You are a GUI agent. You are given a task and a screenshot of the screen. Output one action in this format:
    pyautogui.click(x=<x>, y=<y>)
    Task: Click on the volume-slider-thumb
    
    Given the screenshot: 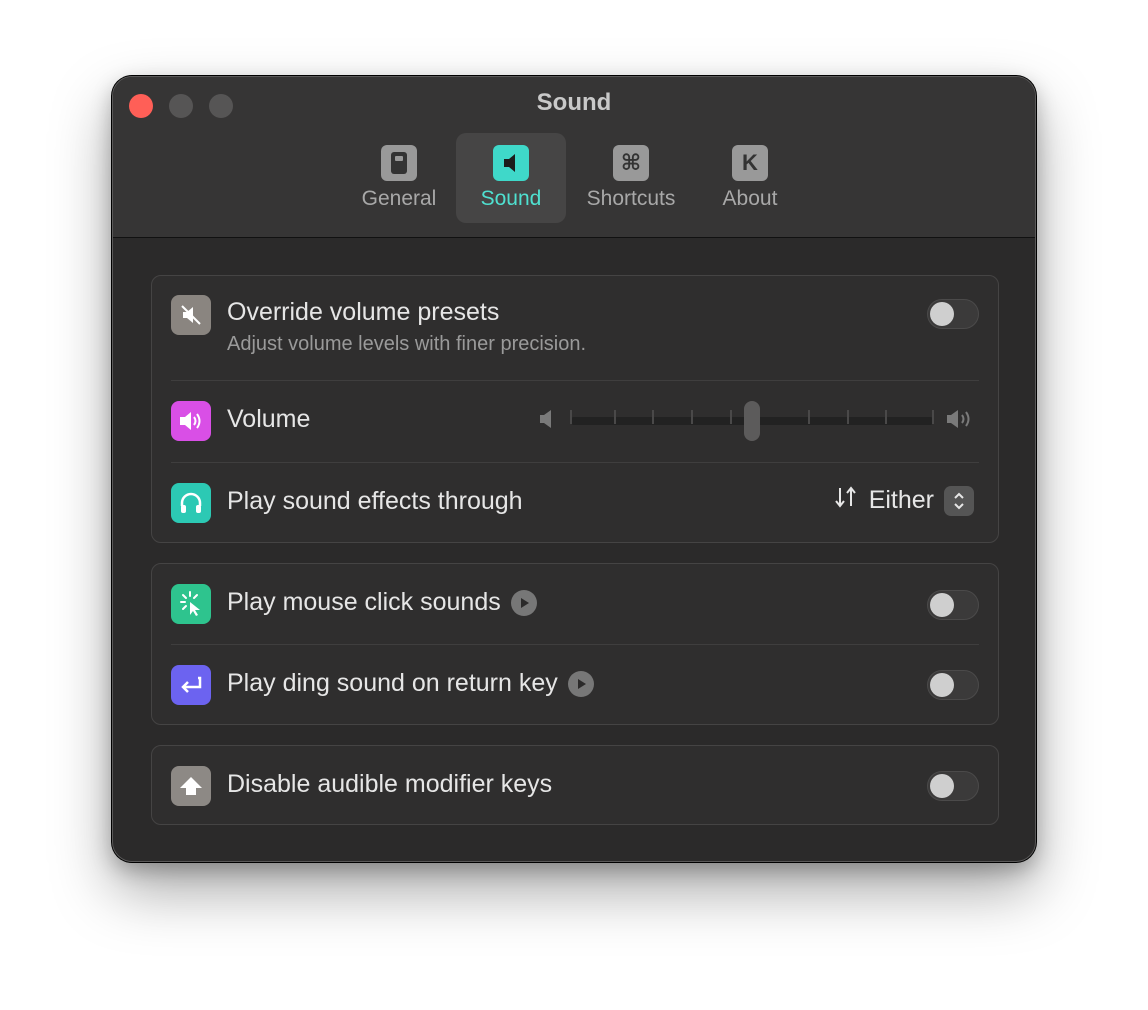 What is the action you would take?
    pyautogui.click(x=752, y=421)
    